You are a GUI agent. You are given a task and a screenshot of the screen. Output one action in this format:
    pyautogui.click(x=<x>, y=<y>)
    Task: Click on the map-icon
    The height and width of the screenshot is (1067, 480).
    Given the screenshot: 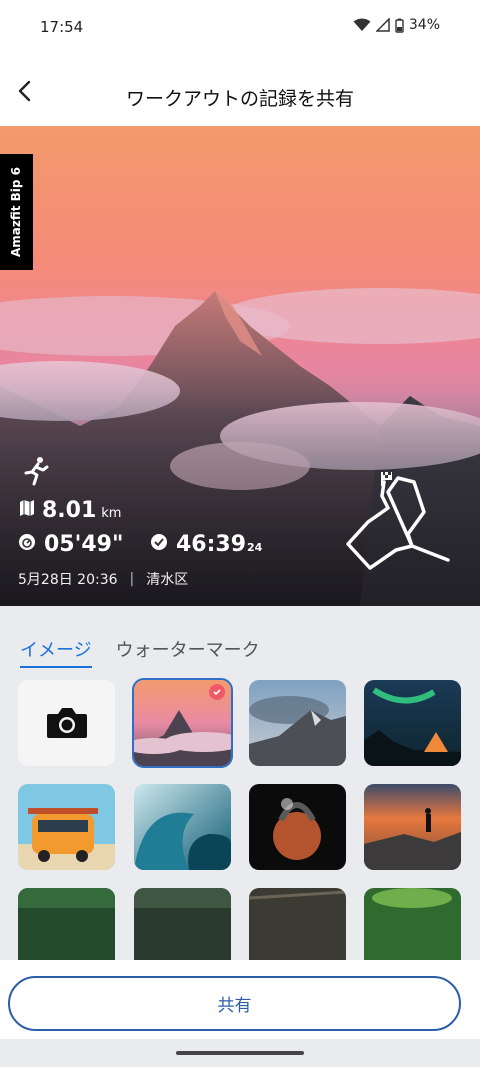 What is the action you would take?
    pyautogui.click(x=27, y=508)
    